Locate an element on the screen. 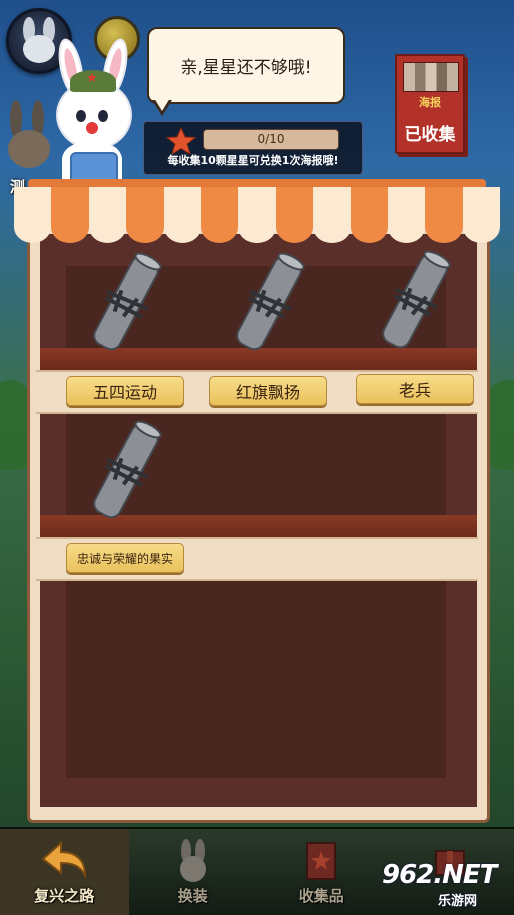  collectible-label: 忠诚与荣耀的果实 is located at coordinates (125, 558).